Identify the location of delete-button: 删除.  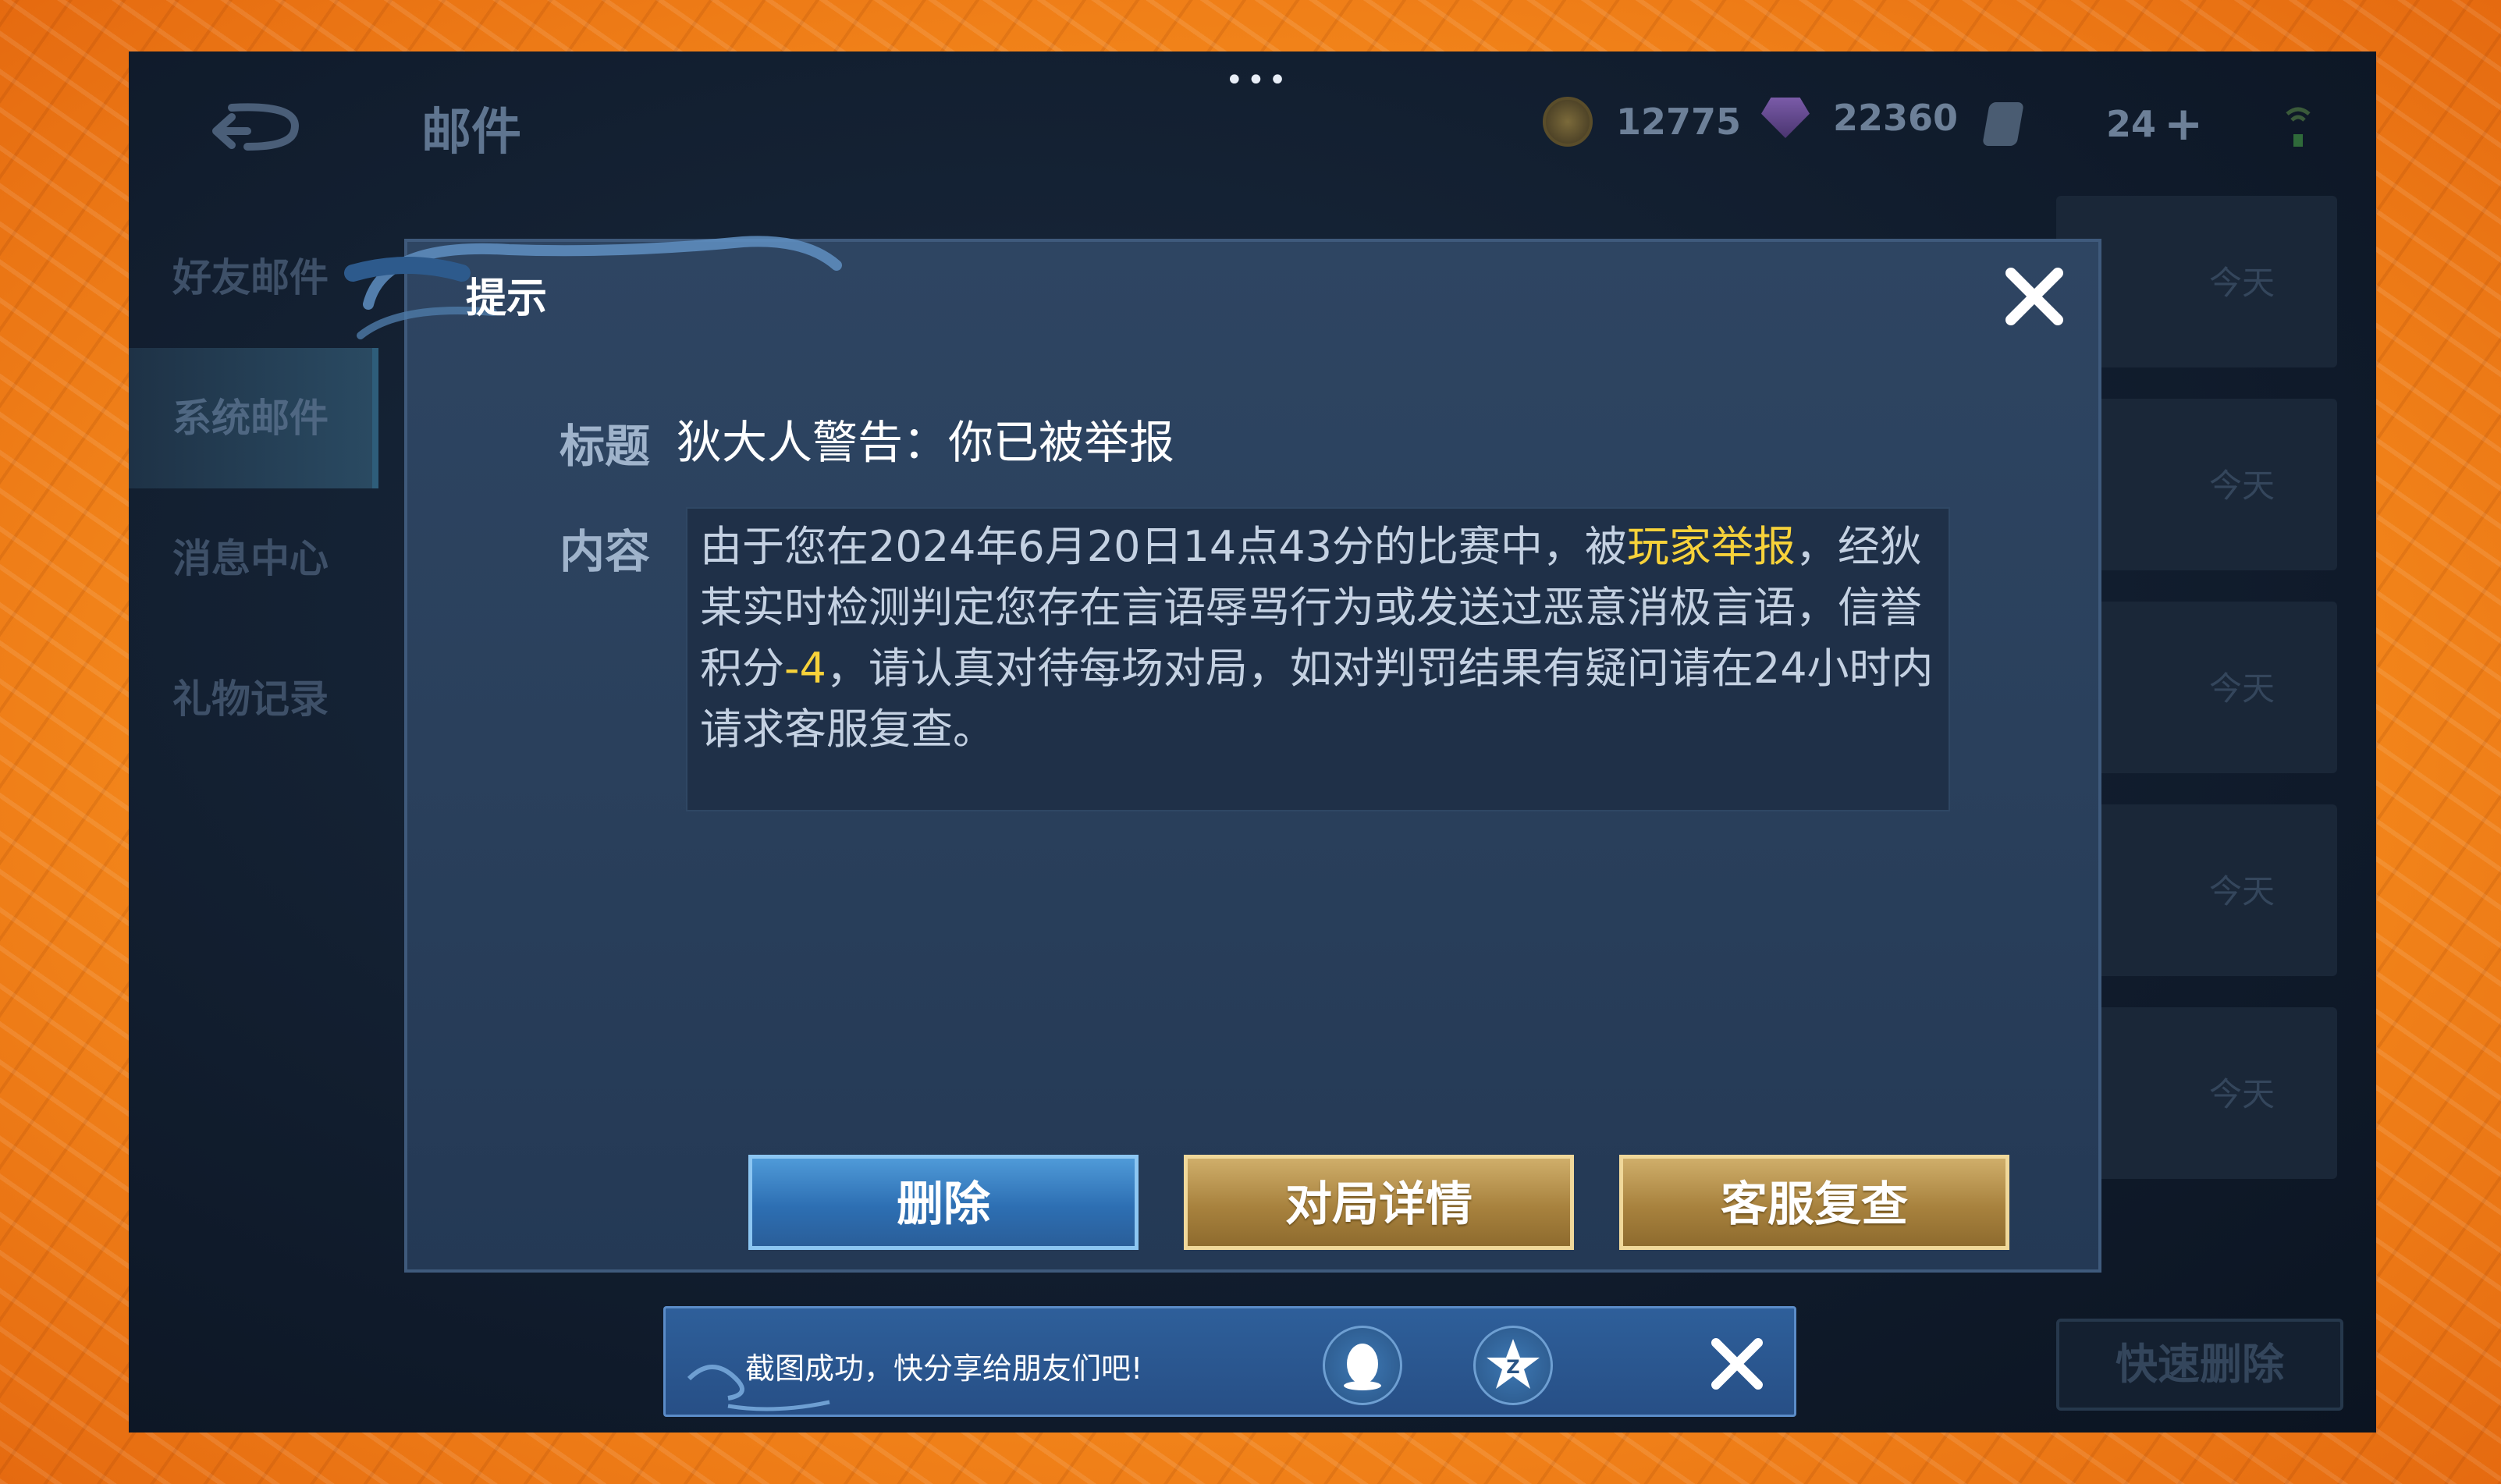
(943, 1202).